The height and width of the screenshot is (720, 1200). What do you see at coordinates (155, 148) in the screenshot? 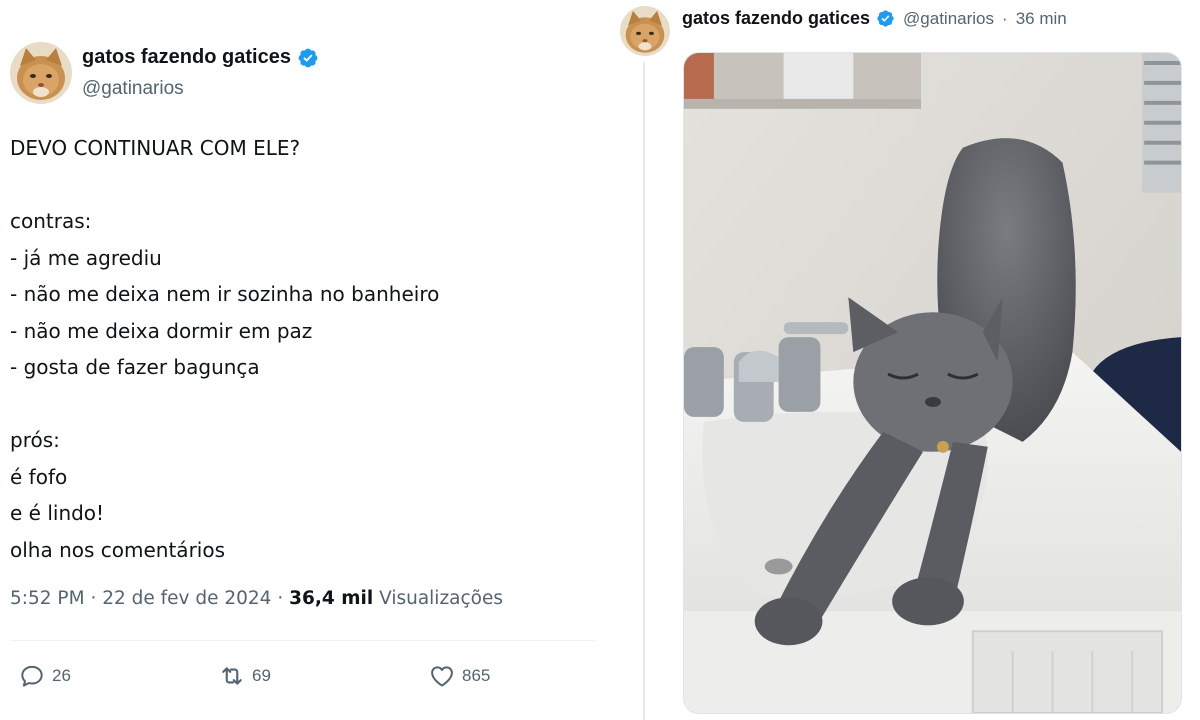
I see `tweet-line: DEVO CONTINUAR COM ELE?` at bounding box center [155, 148].